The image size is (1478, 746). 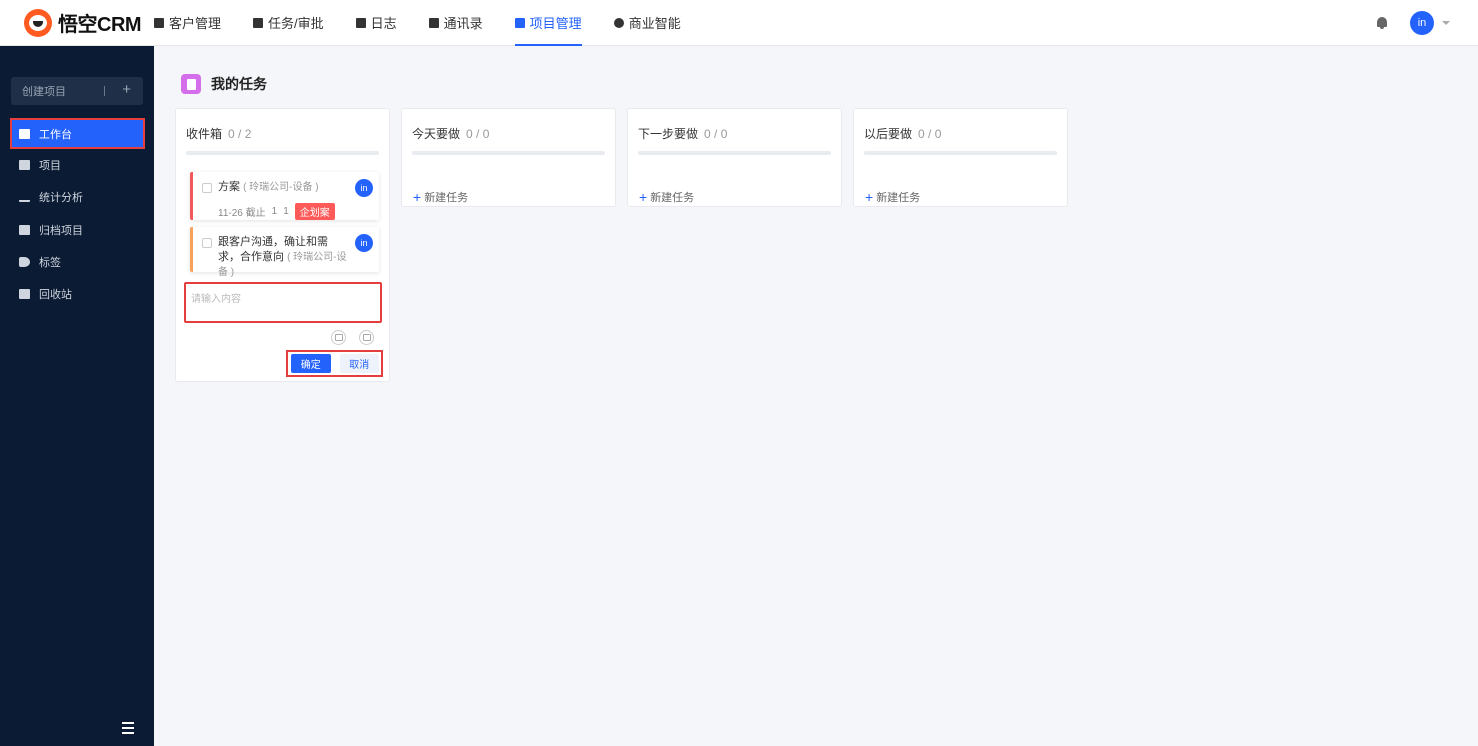 I want to click on user-icon, so click(x=366, y=337).